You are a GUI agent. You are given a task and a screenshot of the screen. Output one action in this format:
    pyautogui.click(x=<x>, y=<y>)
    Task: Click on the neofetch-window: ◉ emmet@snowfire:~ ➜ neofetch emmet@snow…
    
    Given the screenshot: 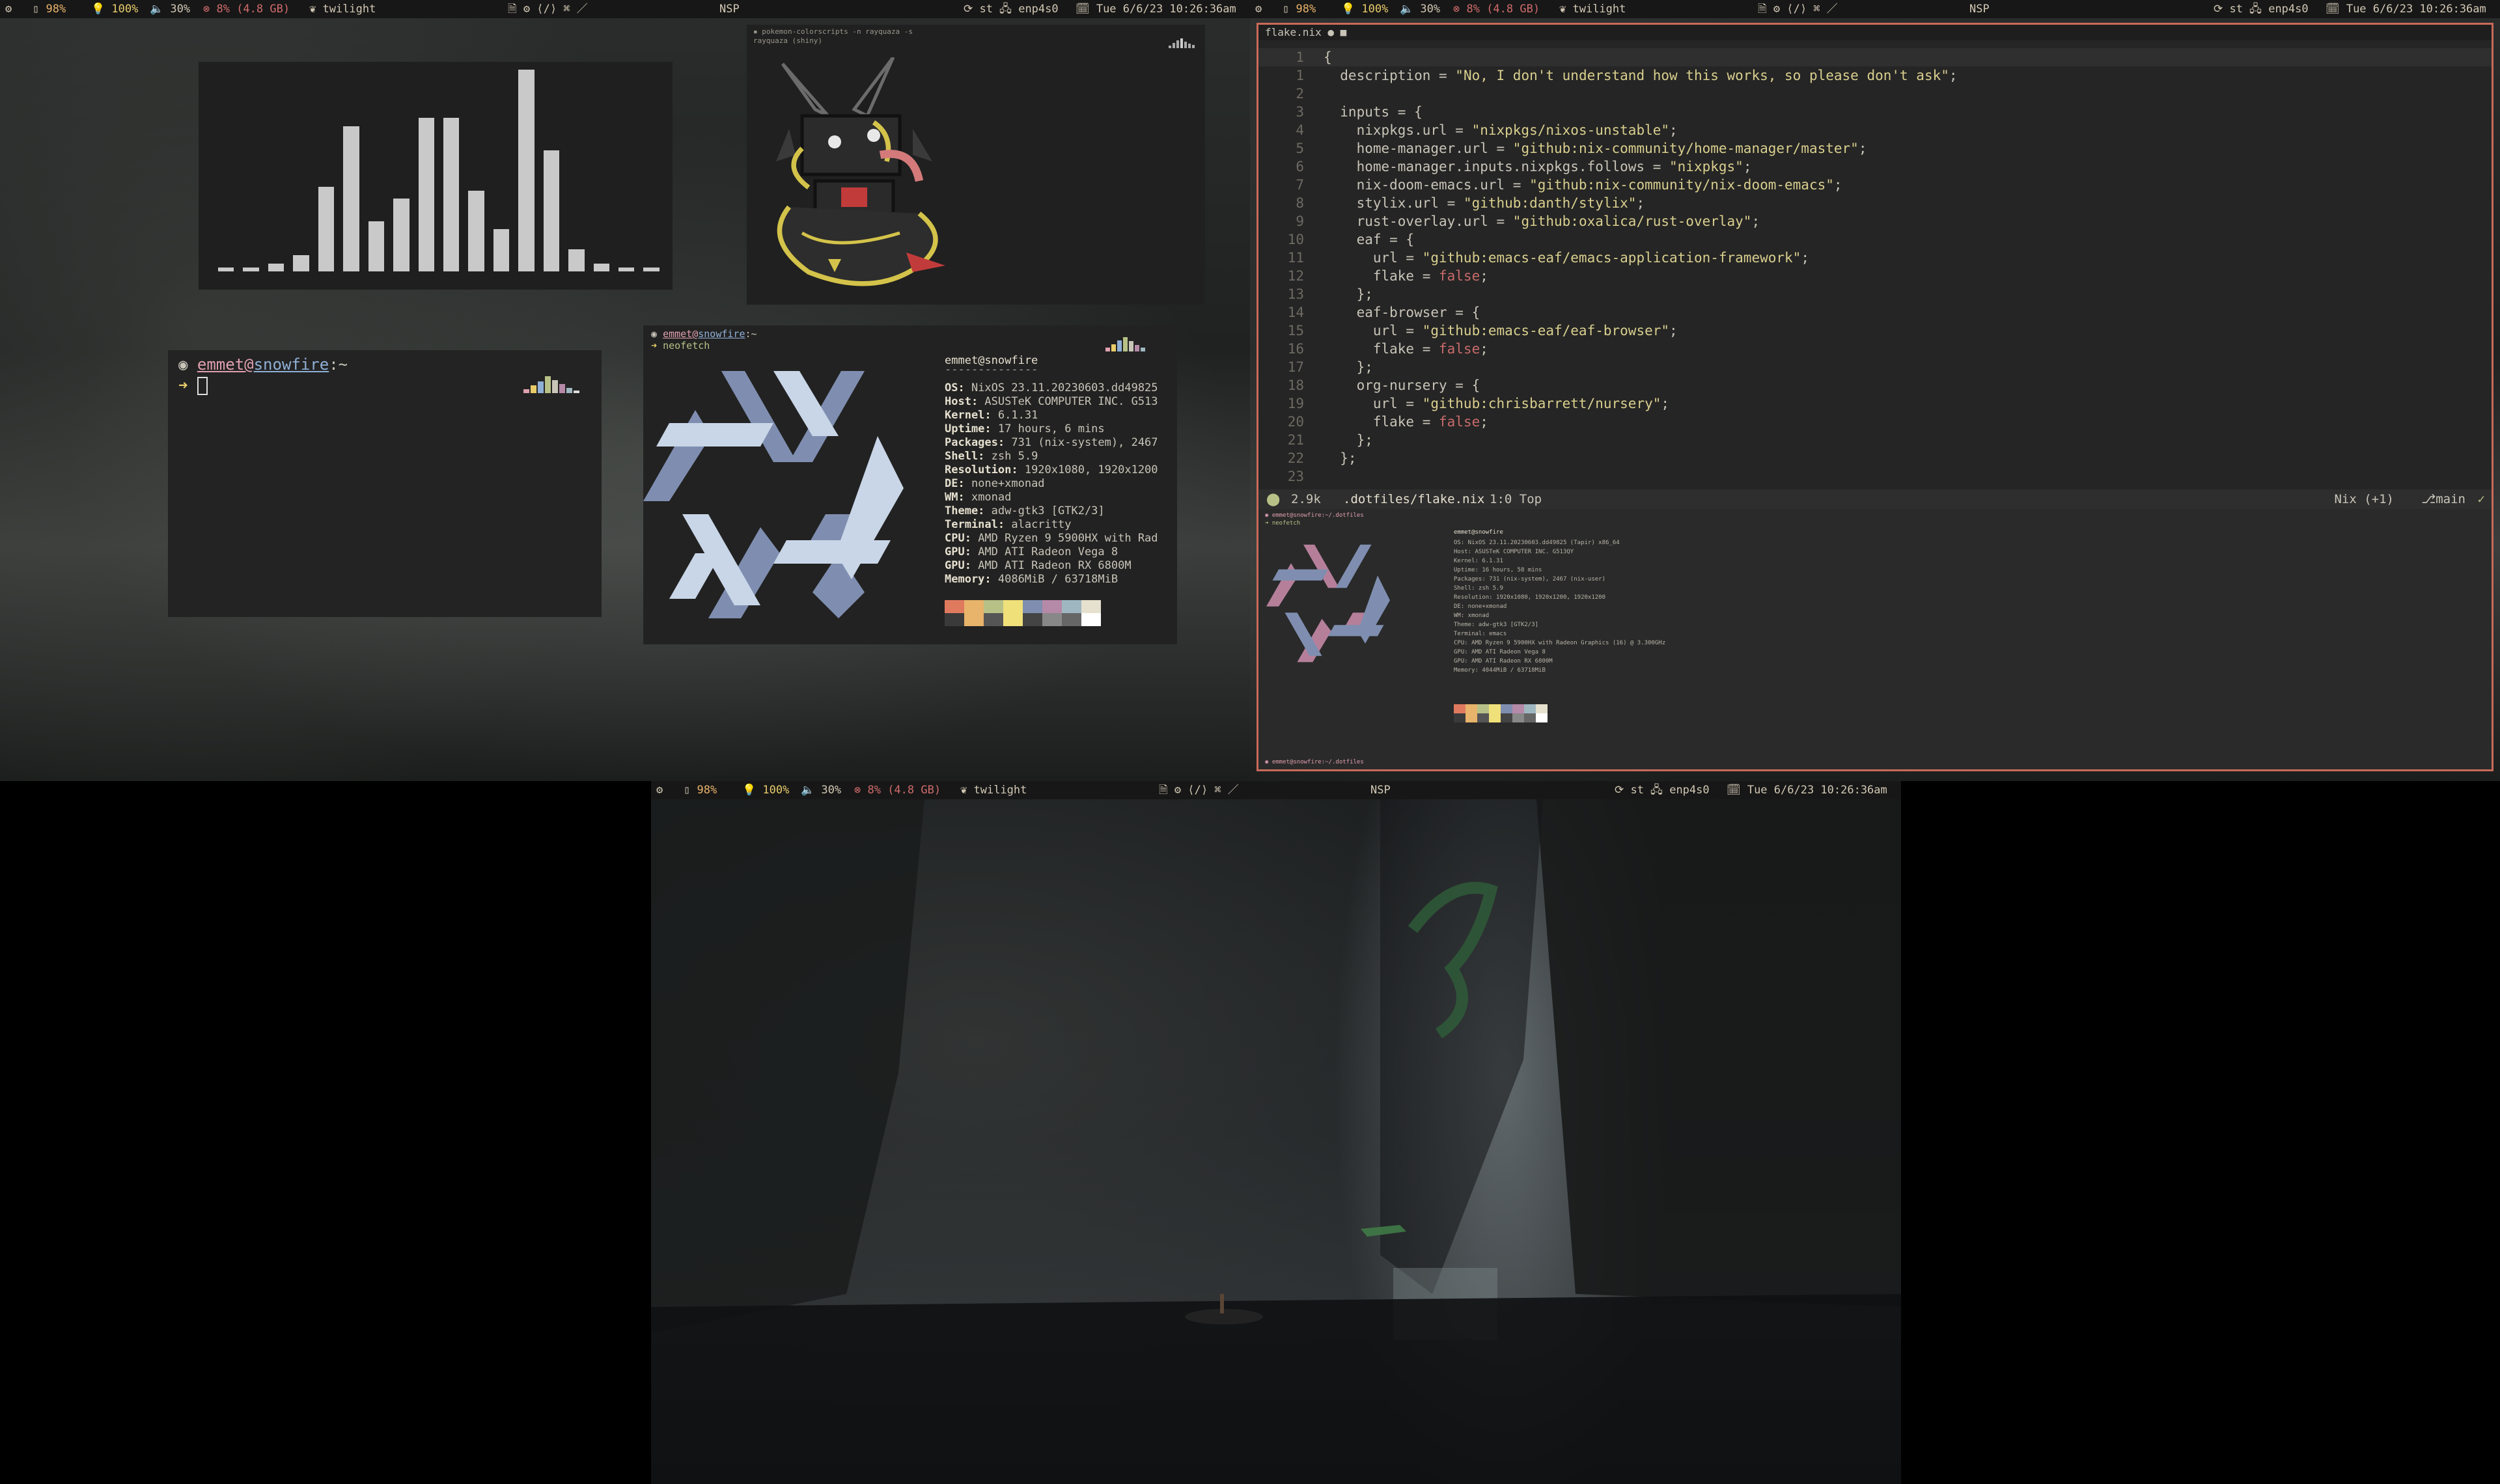 What is the action you would take?
    pyautogui.click(x=910, y=484)
    